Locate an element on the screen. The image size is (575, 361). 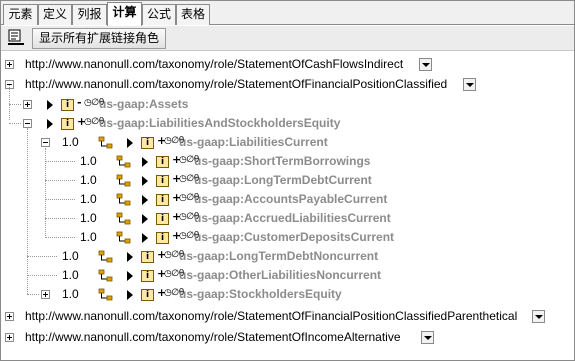
tab-table: 表格 is located at coordinates (193, 14).